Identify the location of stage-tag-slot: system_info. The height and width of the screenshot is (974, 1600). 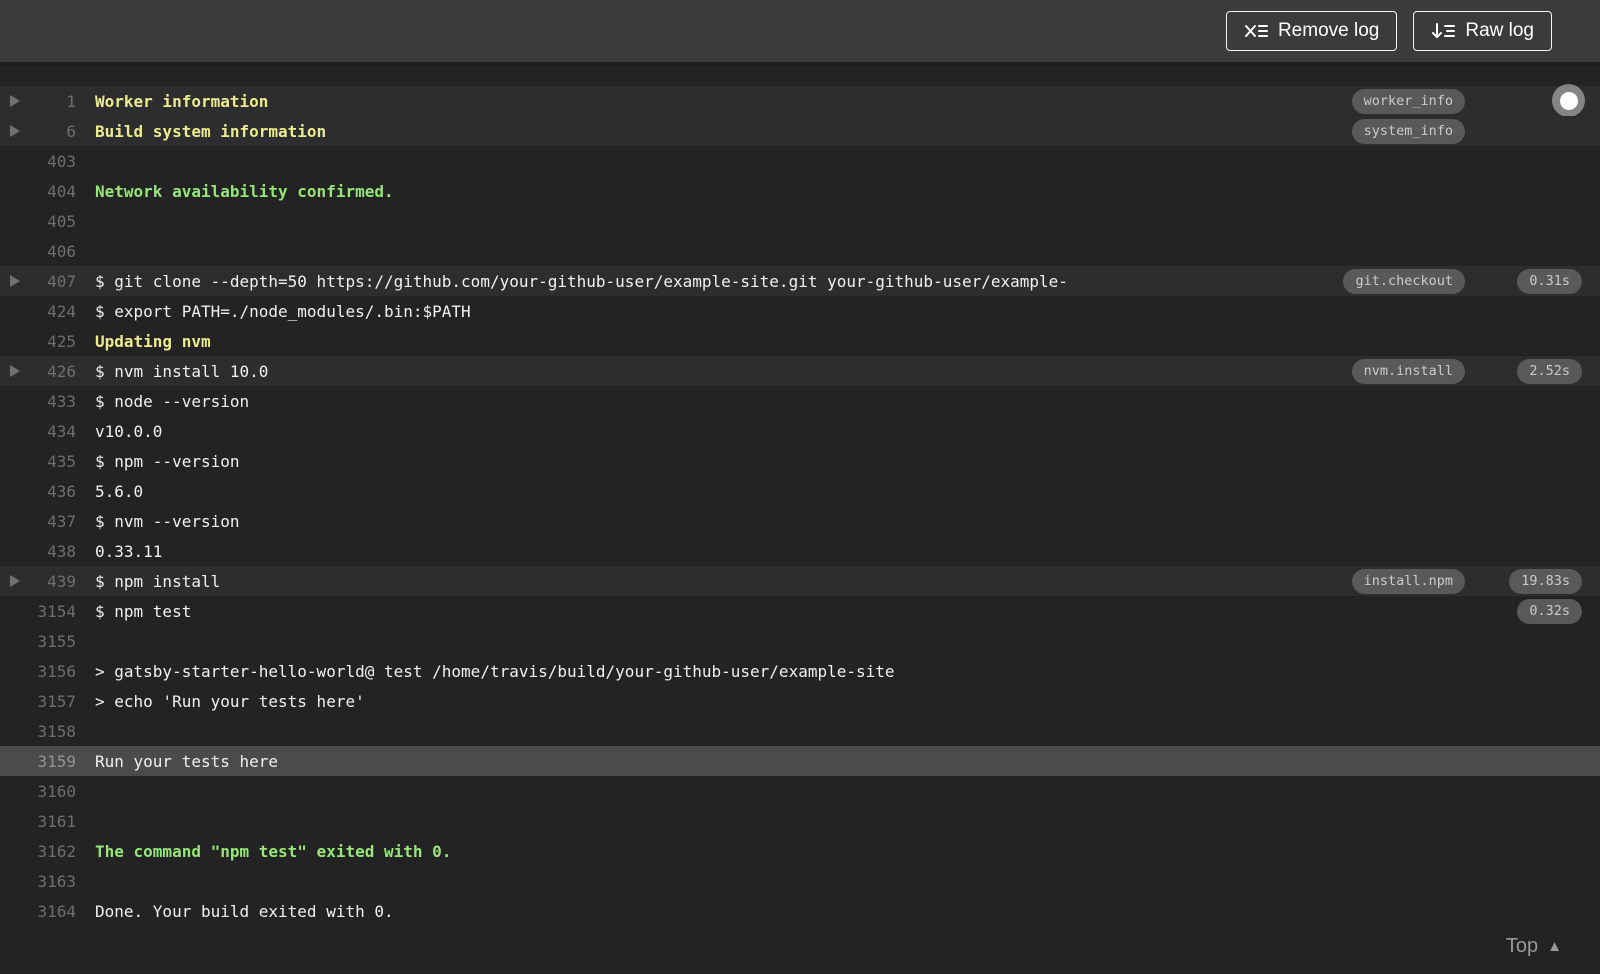
(1408, 131).